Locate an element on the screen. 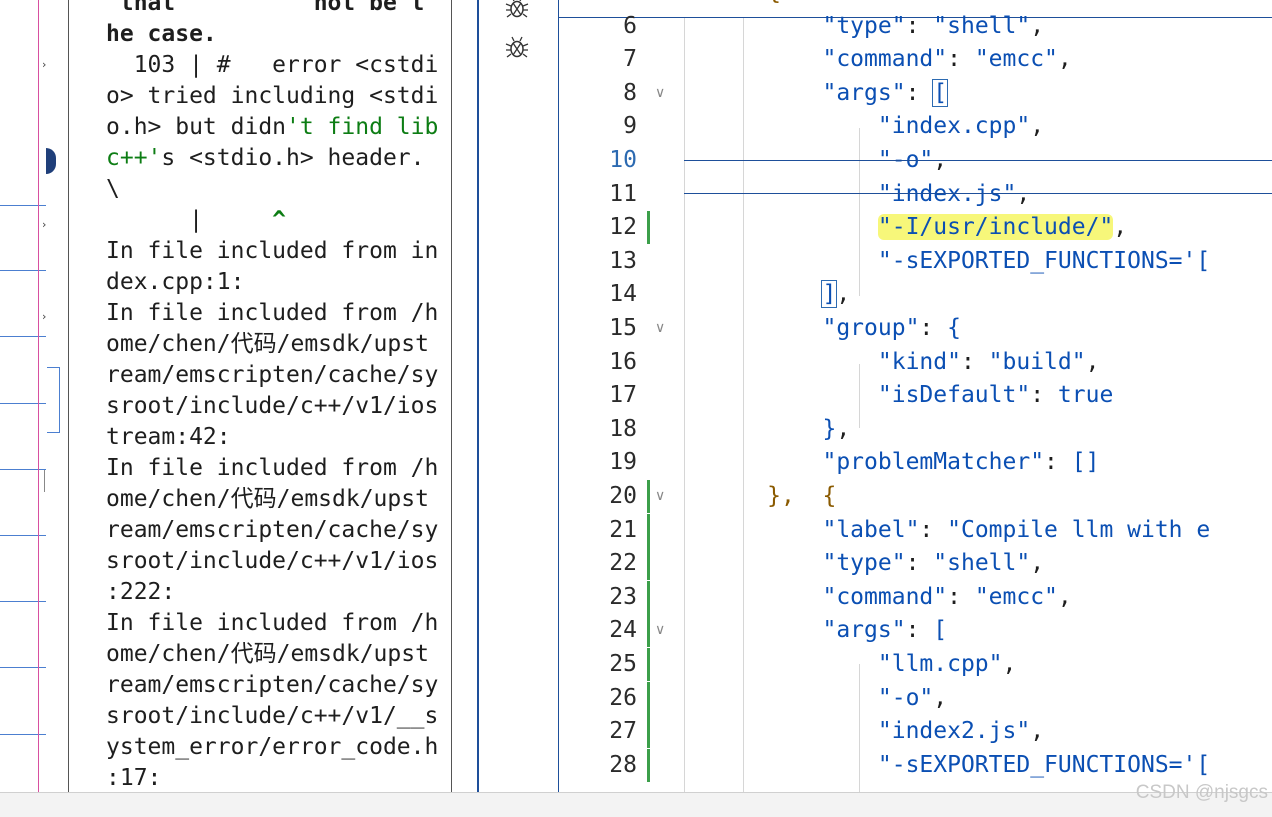 The width and height of the screenshot is (1272, 817). line-number: 25 is located at coordinates (598, 664).